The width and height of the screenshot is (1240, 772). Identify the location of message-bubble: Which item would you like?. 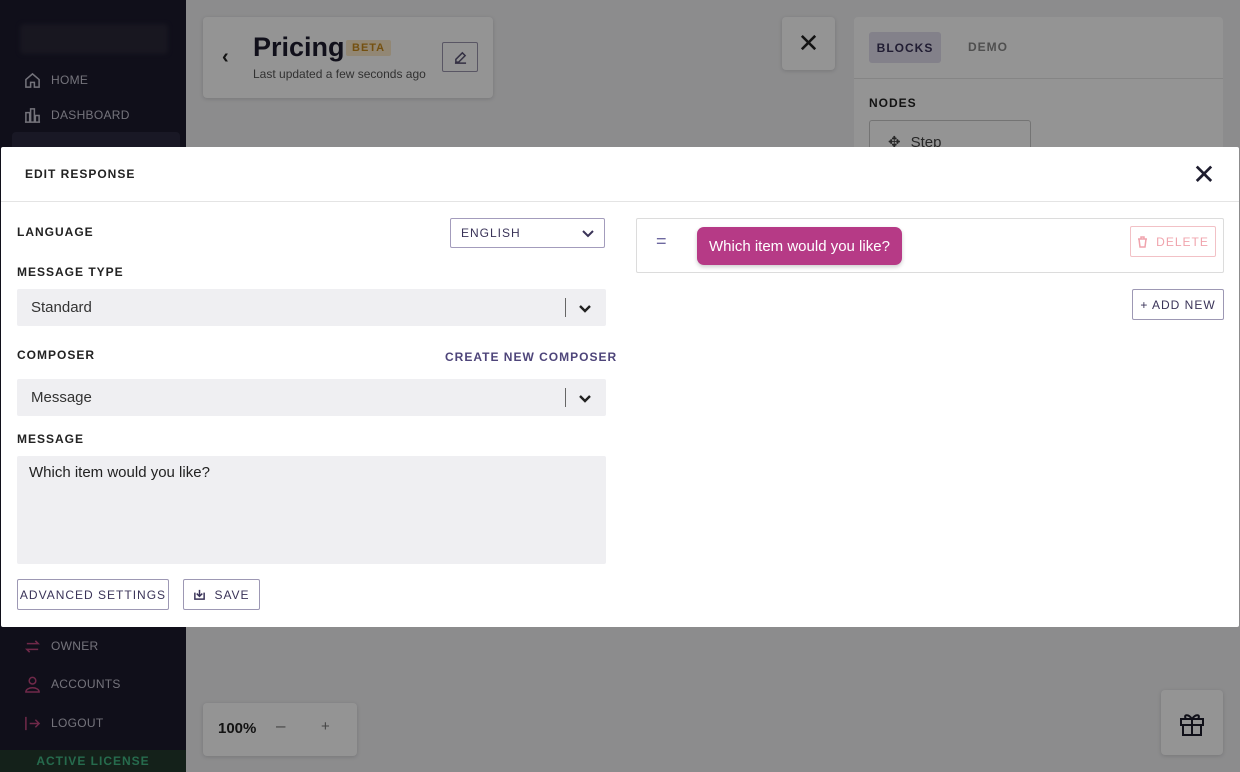
(799, 246).